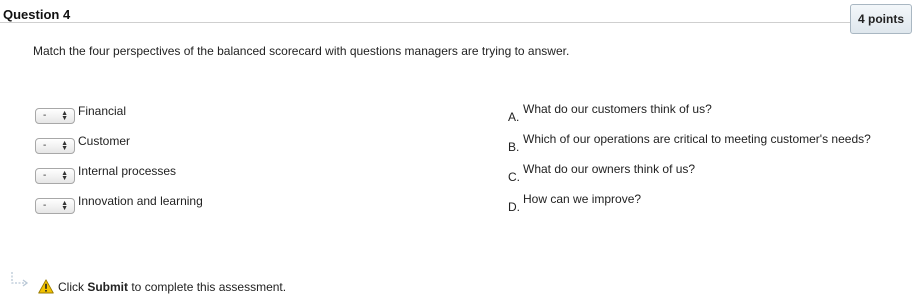 The height and width of the screenshot is (301, 913). Describe the element at coordinates (108, 287) in the screenshot. I see `submit-word: Submit` at that location.